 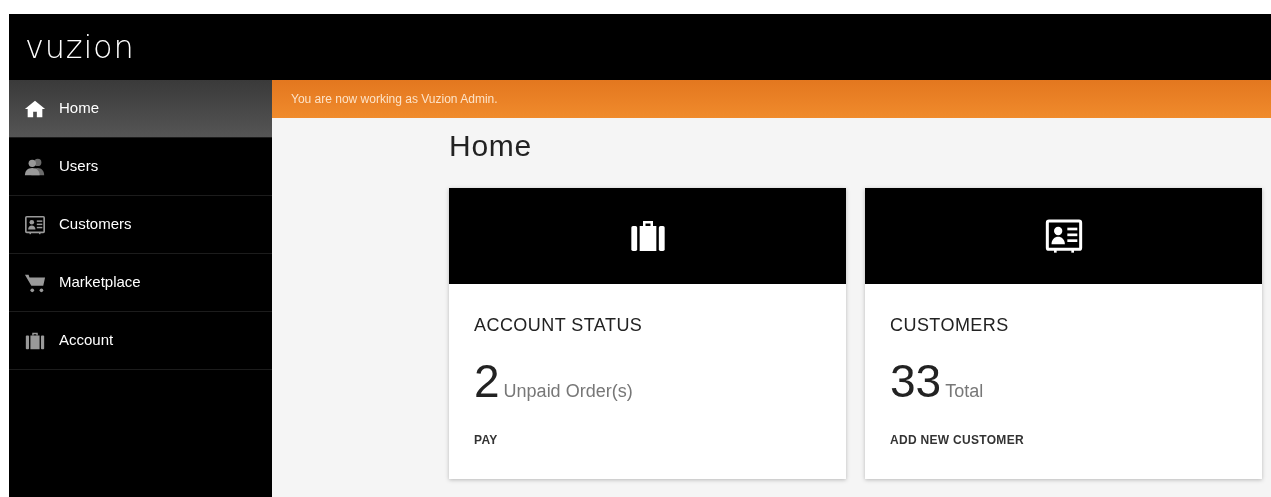 I want to click on count: 33, so click(x=916, y=381).